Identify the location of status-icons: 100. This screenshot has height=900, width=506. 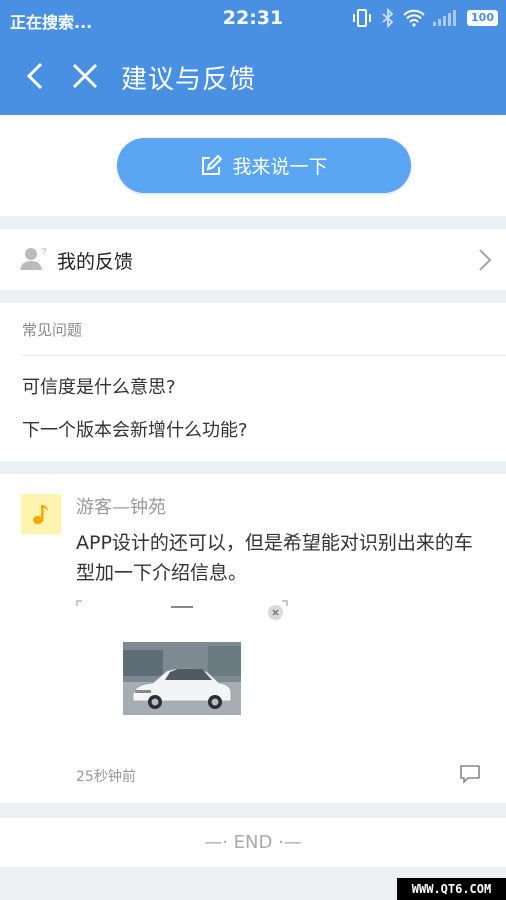
(424, 18).